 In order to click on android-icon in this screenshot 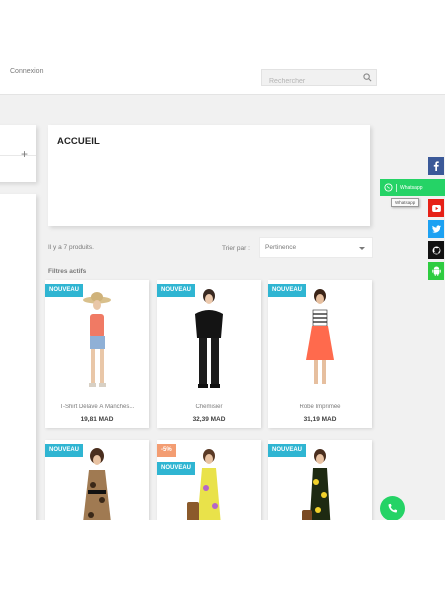, I will do `click(436, 271)`.